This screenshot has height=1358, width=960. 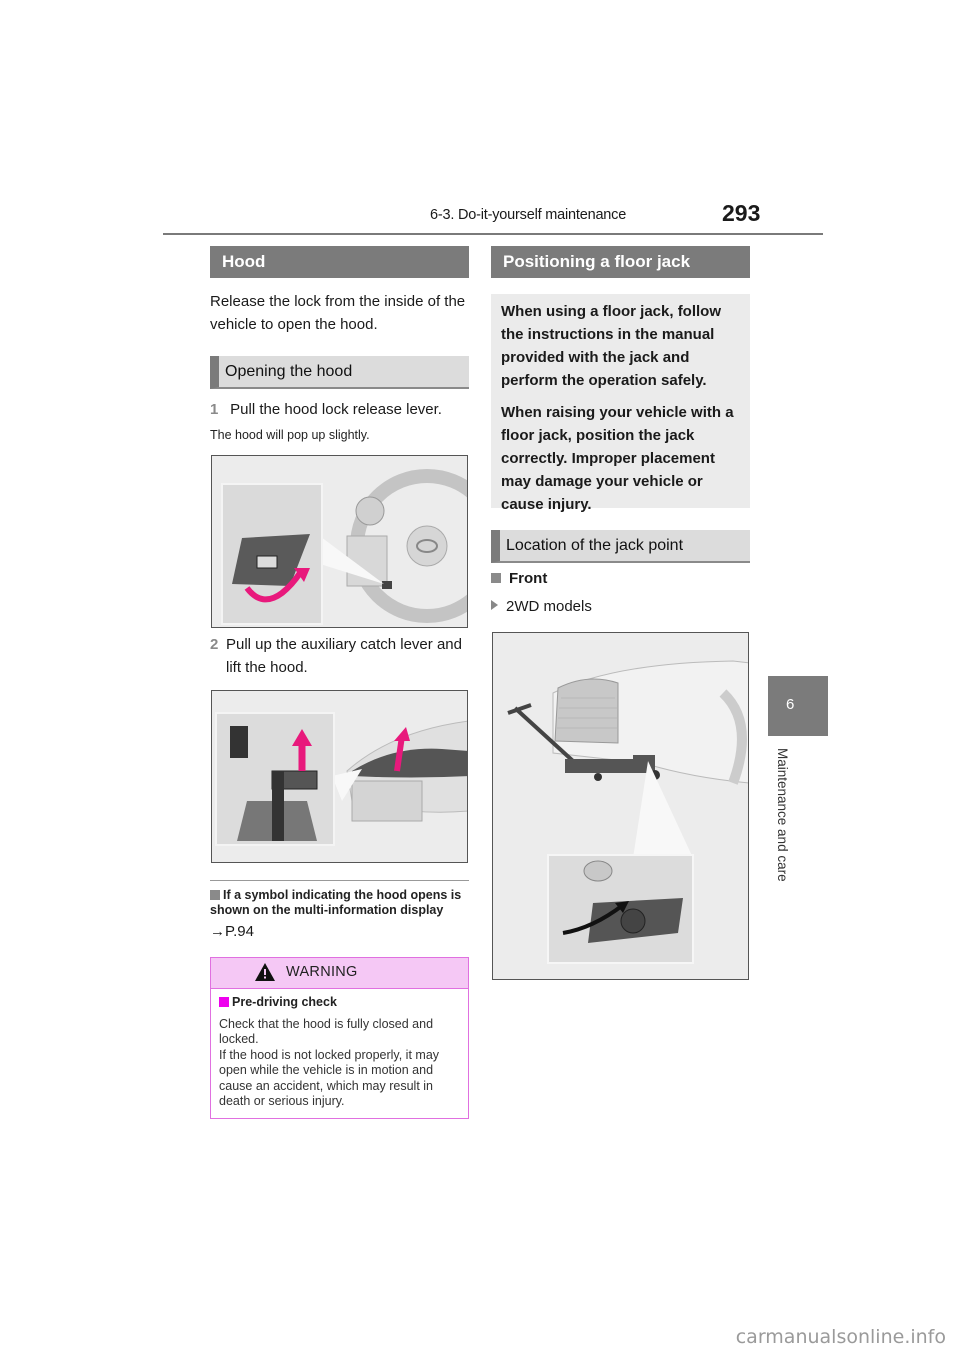 What do you see at coordinates (215, 895) in the screenshot?
I see `note-square-icon` at bounding box center [215, 895].